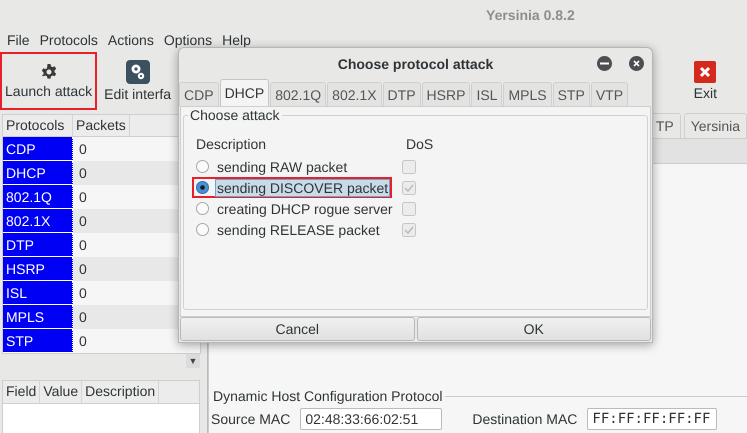  I want to click on gear-icon, so click(49, 72).